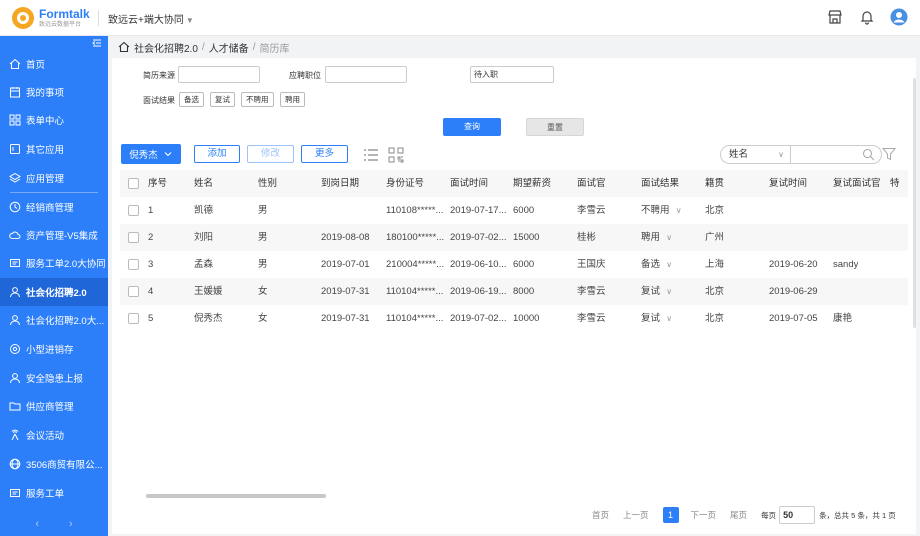  Describe the element at coordinates (54, 92) in the screenshot. I see `sidebar-item: 我的事项` at that location.